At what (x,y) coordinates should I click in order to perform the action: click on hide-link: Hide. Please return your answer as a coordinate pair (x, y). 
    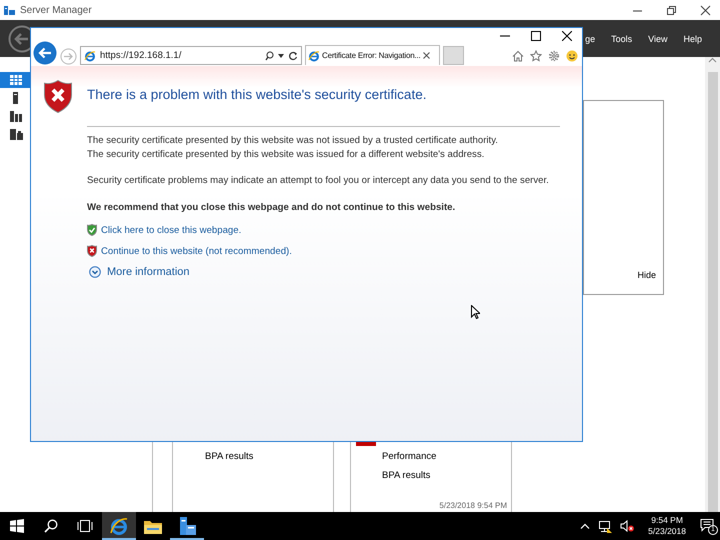
    Looking at the image, I should click on (646, 275).